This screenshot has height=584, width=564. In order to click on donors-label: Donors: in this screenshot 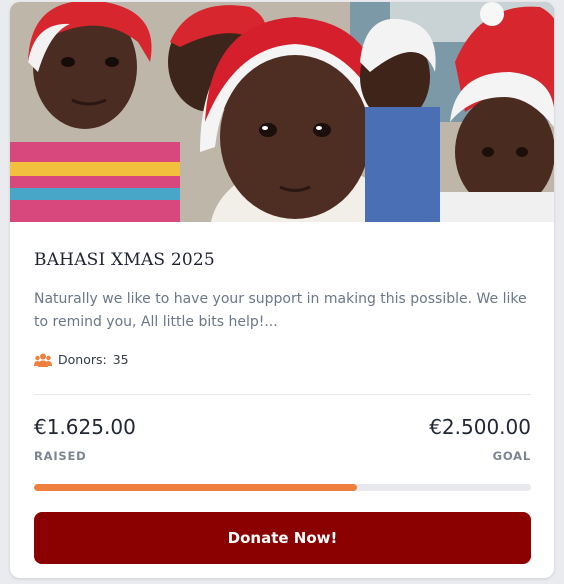, I will do `click(82, 359)`.